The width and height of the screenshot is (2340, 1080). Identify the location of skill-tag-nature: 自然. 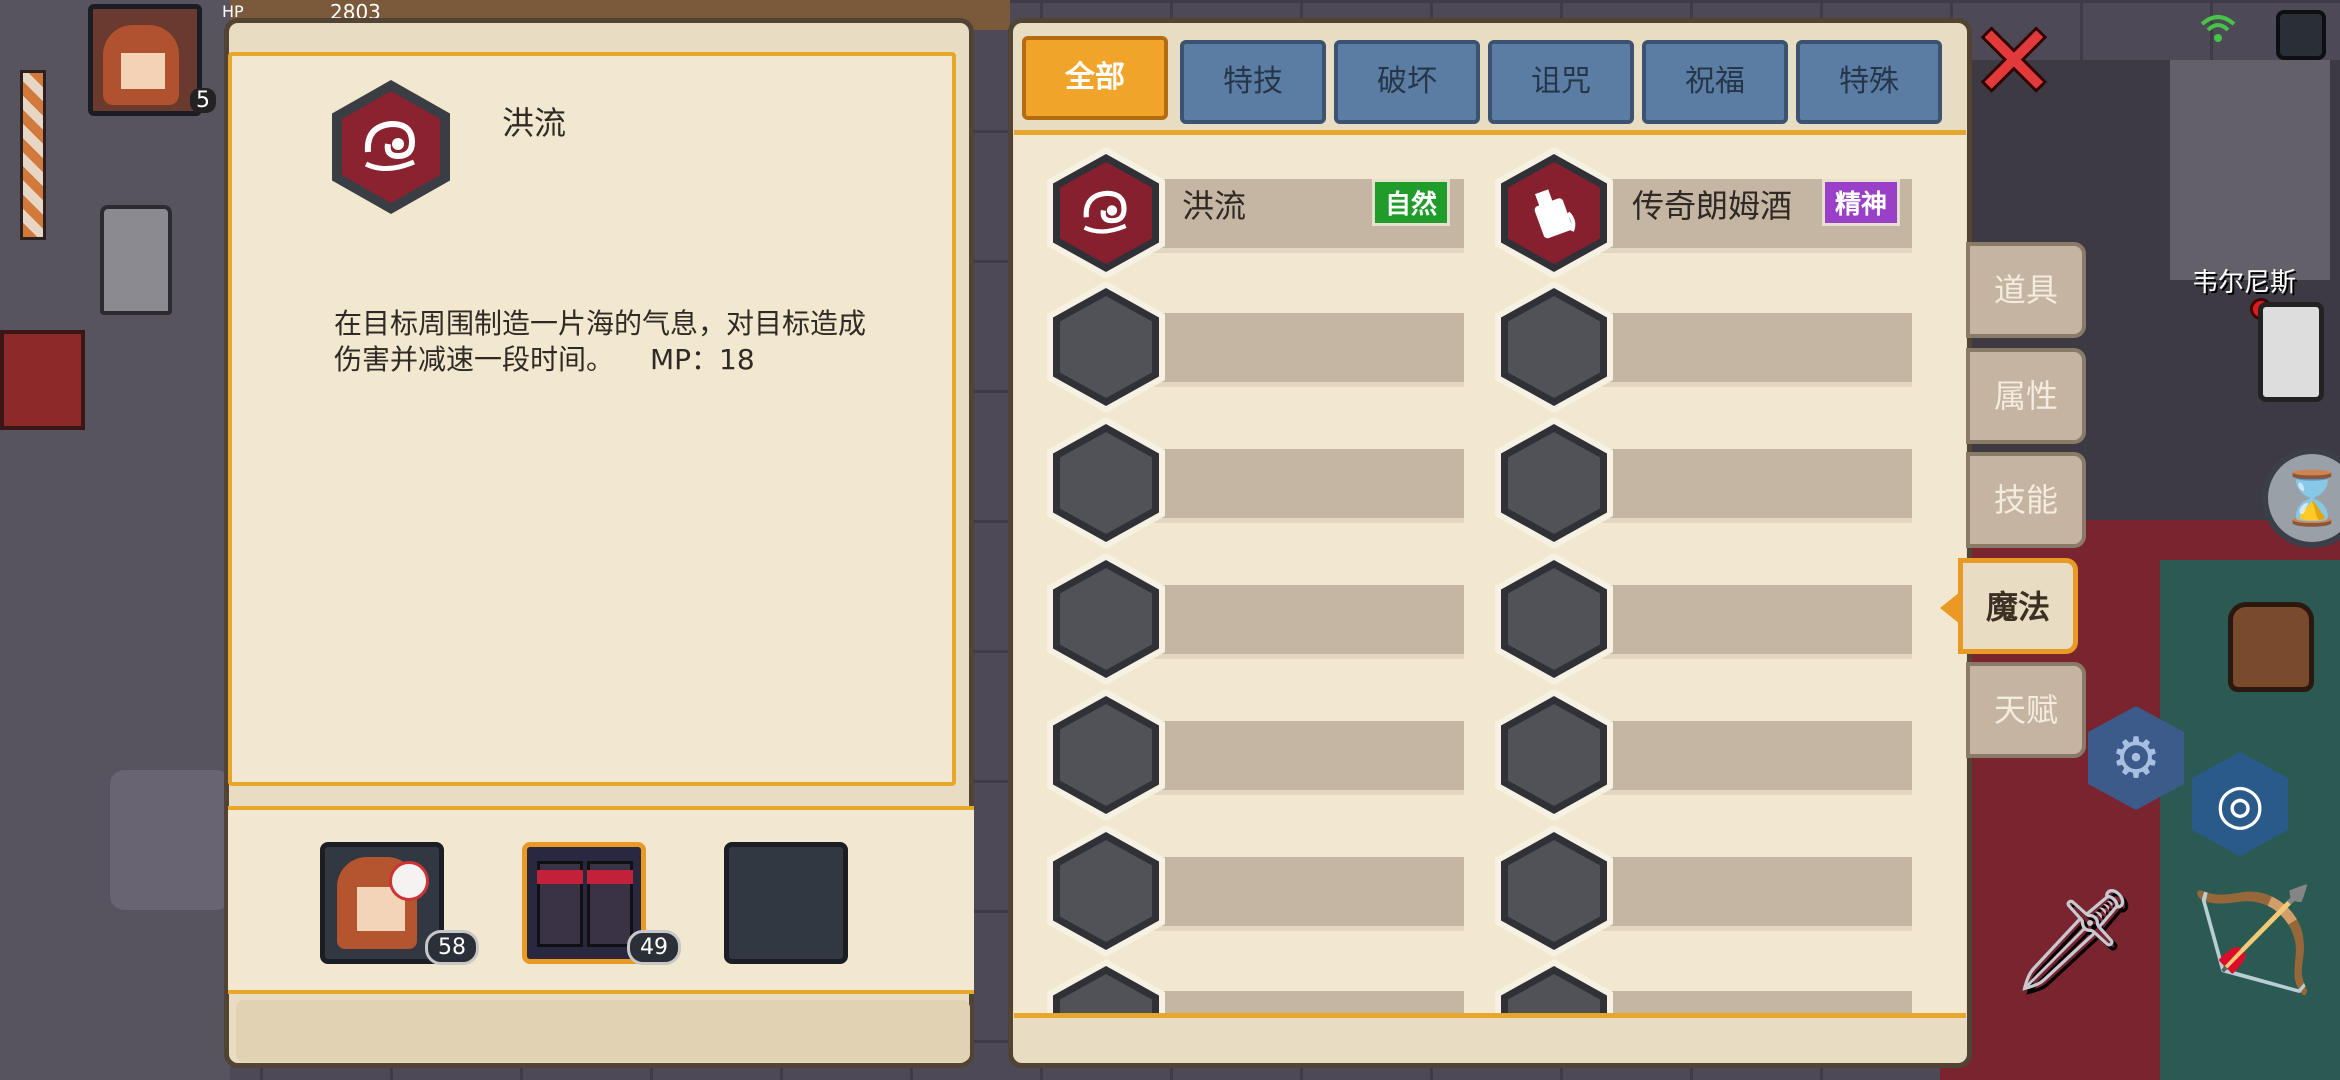
(1411, 202).